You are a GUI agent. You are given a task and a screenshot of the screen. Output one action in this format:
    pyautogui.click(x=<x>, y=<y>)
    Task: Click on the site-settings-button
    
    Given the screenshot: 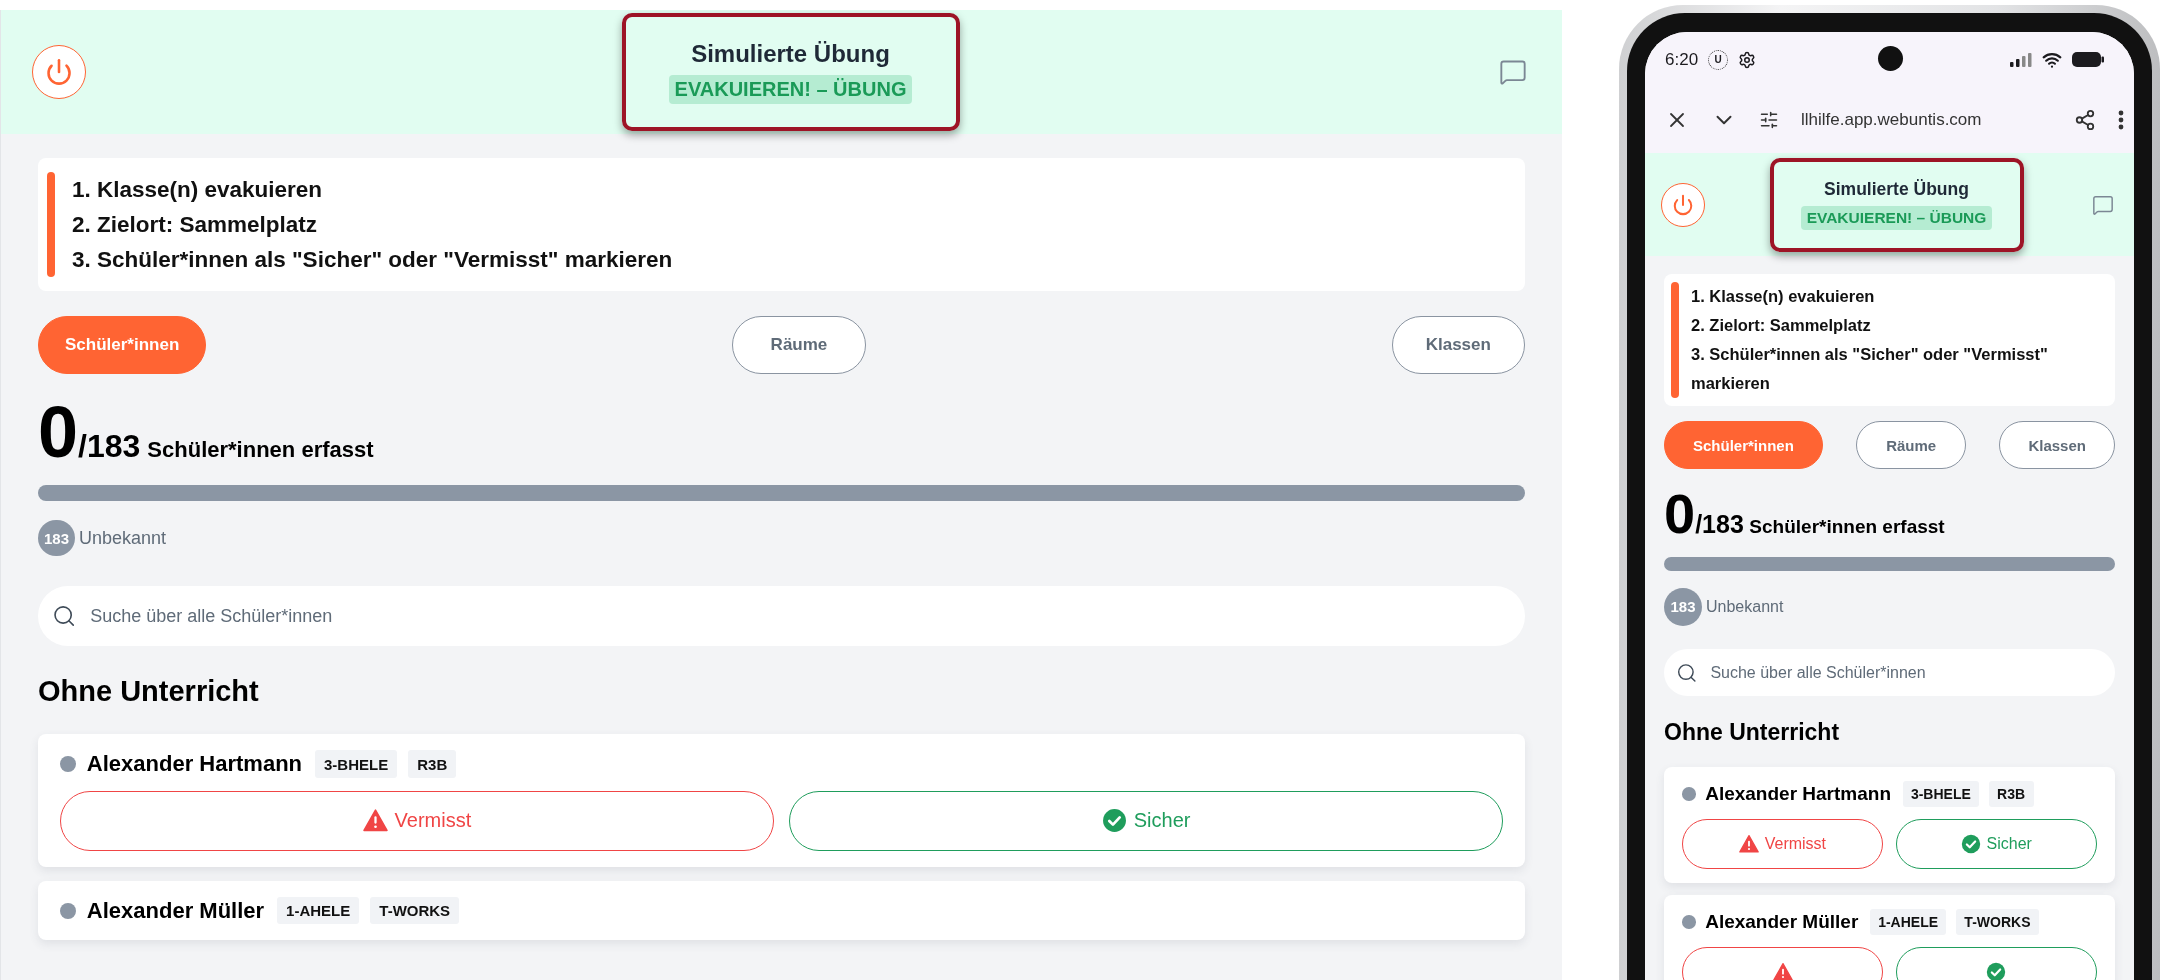 What is the action you would take?
    pyautogui.click(x=1769, y=120)
    